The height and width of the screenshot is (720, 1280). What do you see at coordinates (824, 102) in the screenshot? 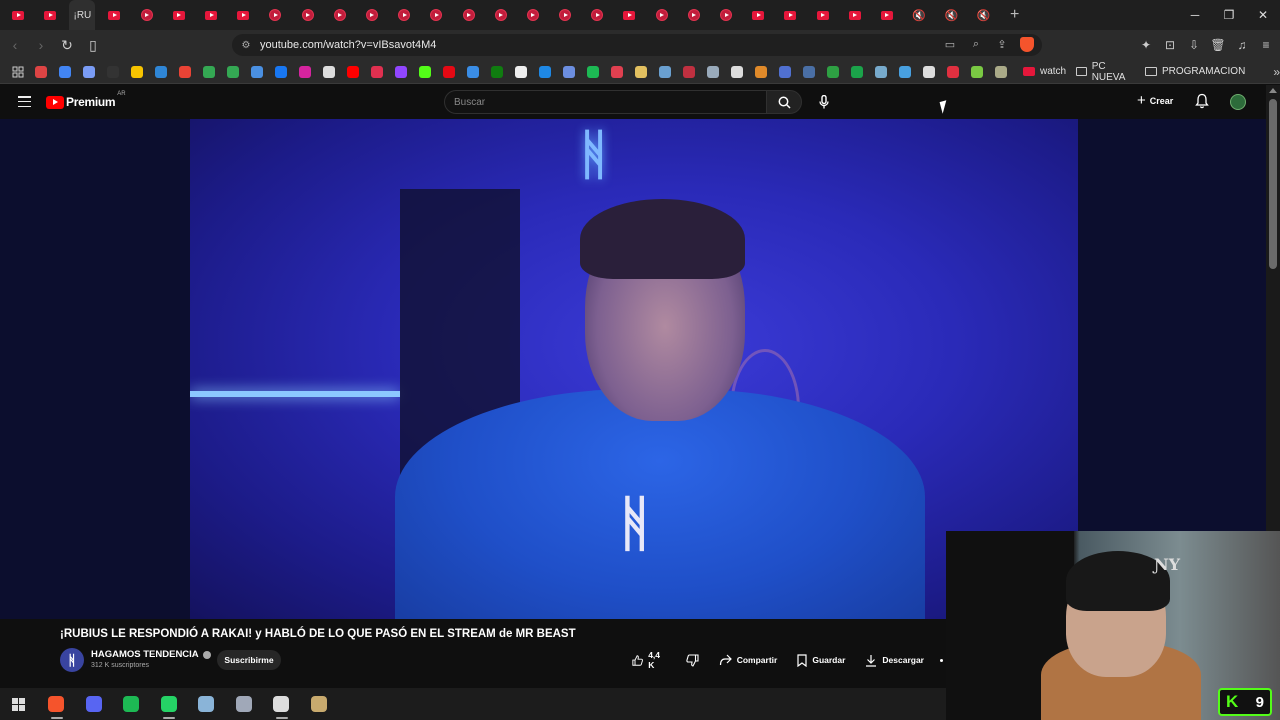
I see `voice-search-button` at bounding box center [824, 102].